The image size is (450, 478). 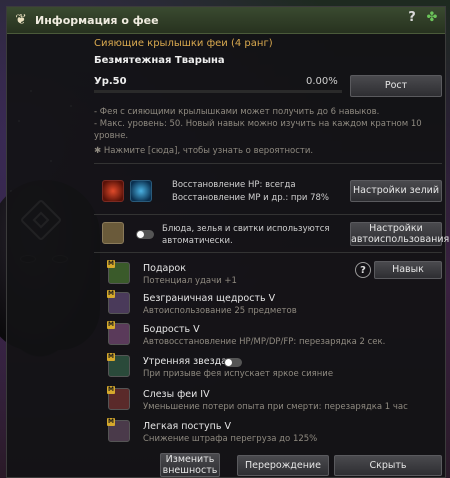 What do you see at coordinates (97, 20) in the screenshot?
I see `window-title: Информация о фее` at bounding box center [97, 20].